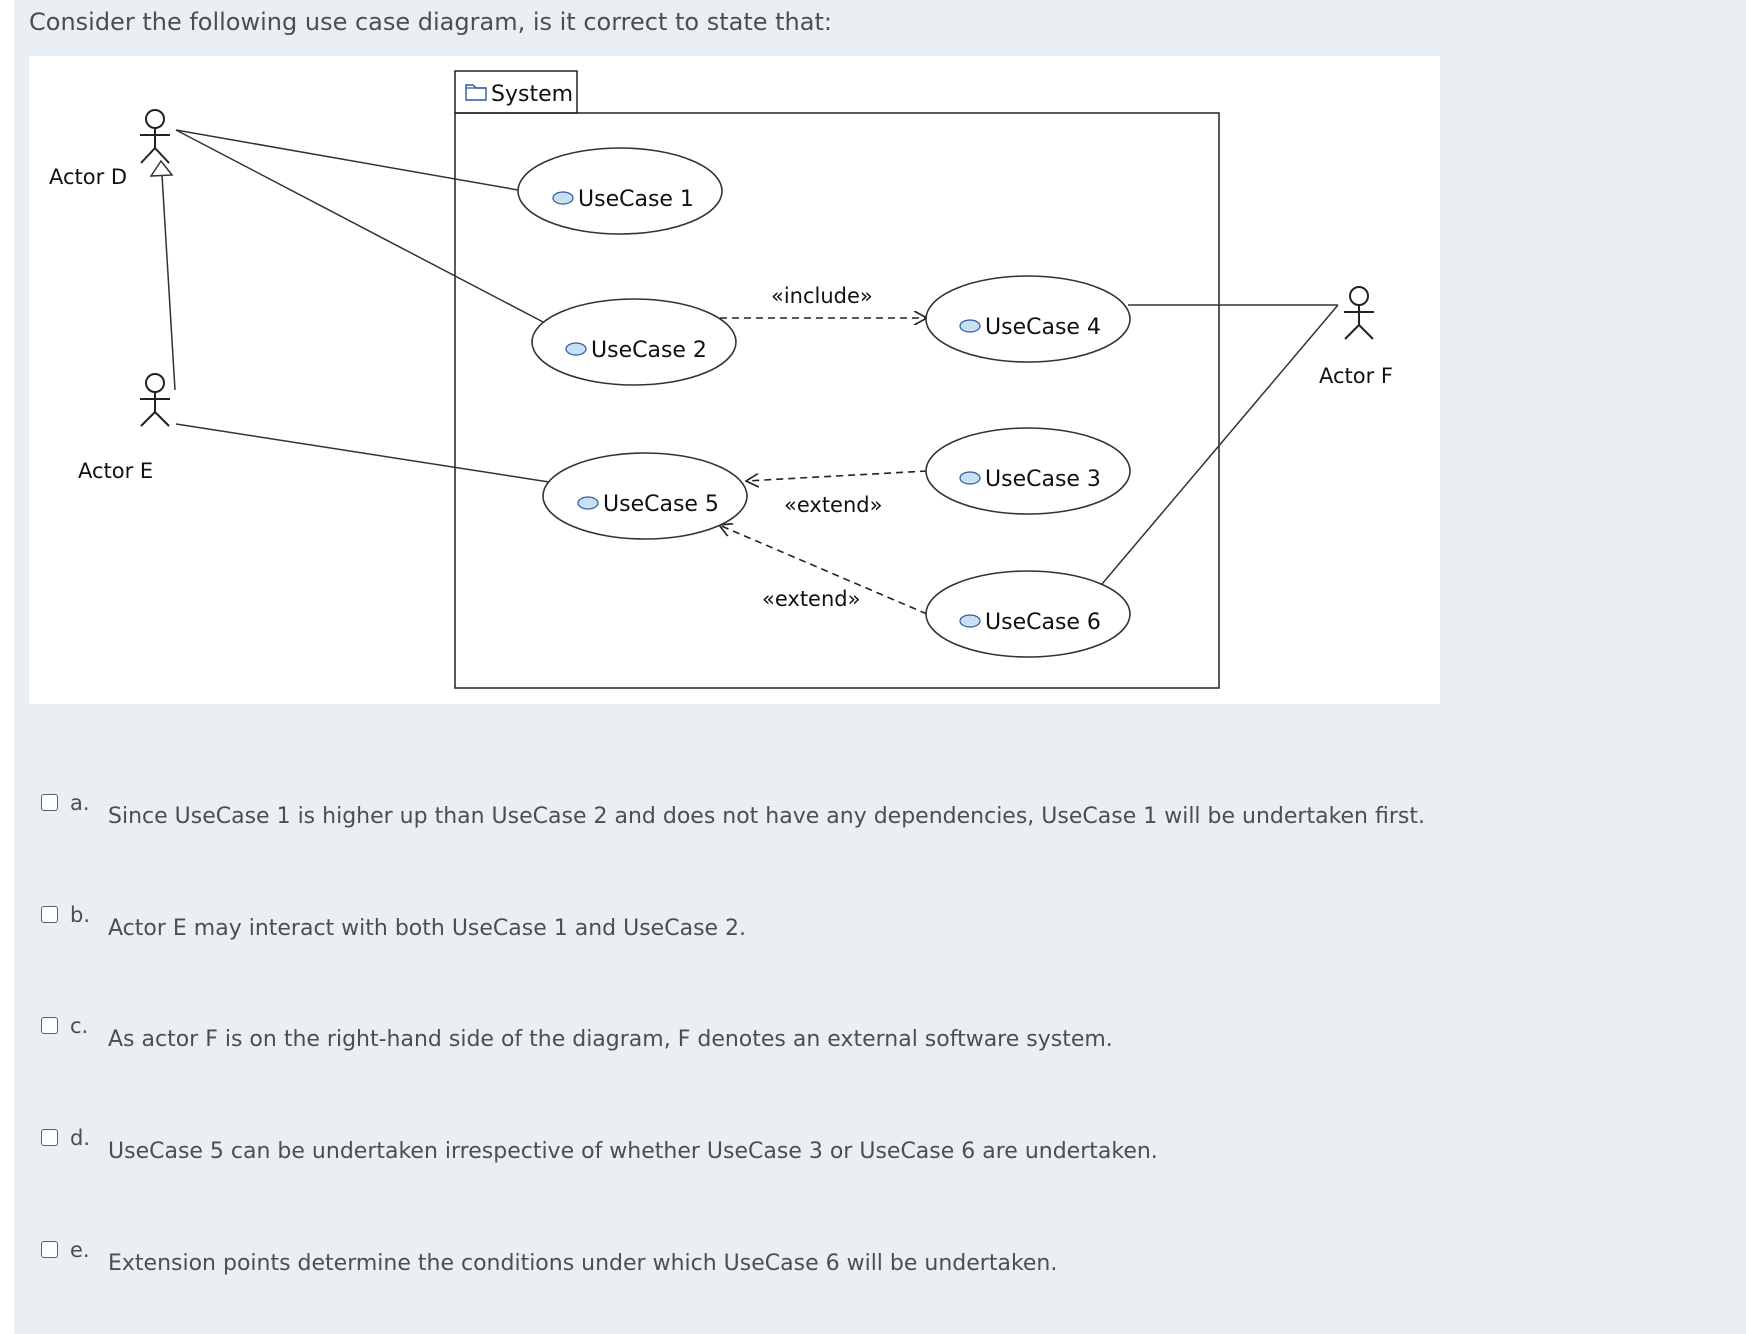 Image resolution: width=1746 pixels, height=1334 pixels. What do you see at coordinates (155, 136) in the screenshot?
I see `actor-d-icon` at bounding box center [155, 136].